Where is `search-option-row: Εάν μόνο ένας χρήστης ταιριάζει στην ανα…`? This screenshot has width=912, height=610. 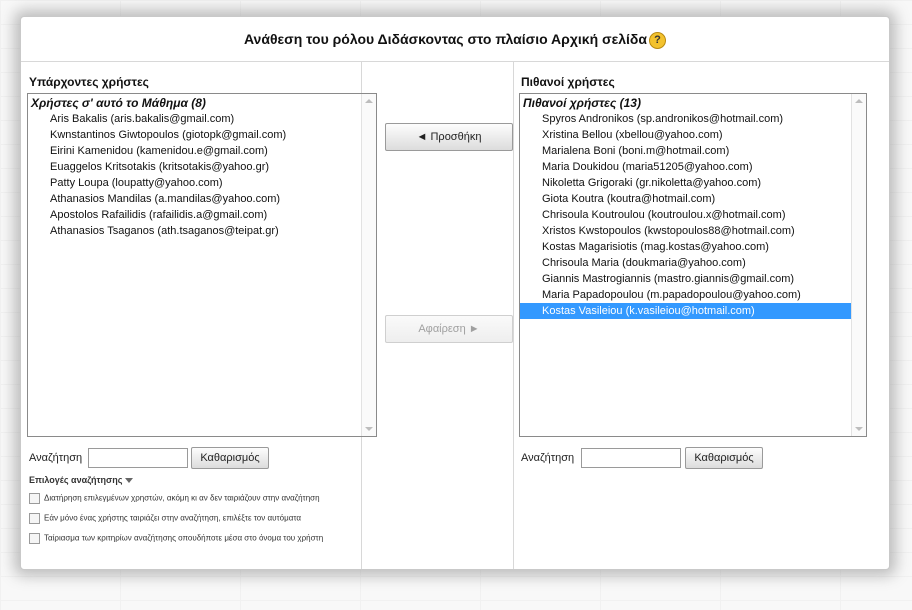
search-option-row: Εάν μόνο ένας χρήστης ταιριάζει στην ανα… is located at coordinates (165, 518).